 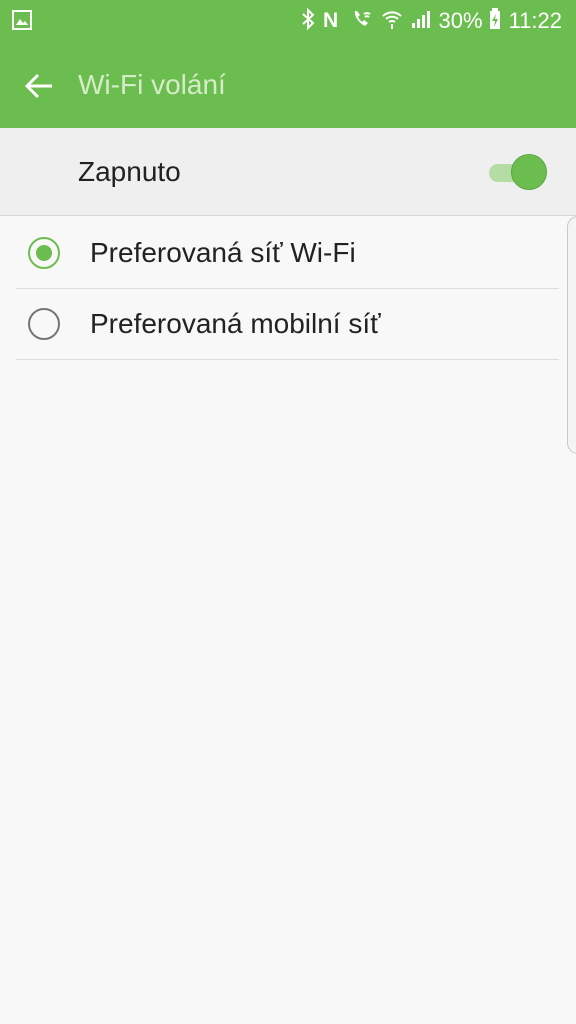 What do you see at coordinates (288, 21) in the screenshot?
I see `status-bar: N 30% 11:22` at bounding box center [288, 21].